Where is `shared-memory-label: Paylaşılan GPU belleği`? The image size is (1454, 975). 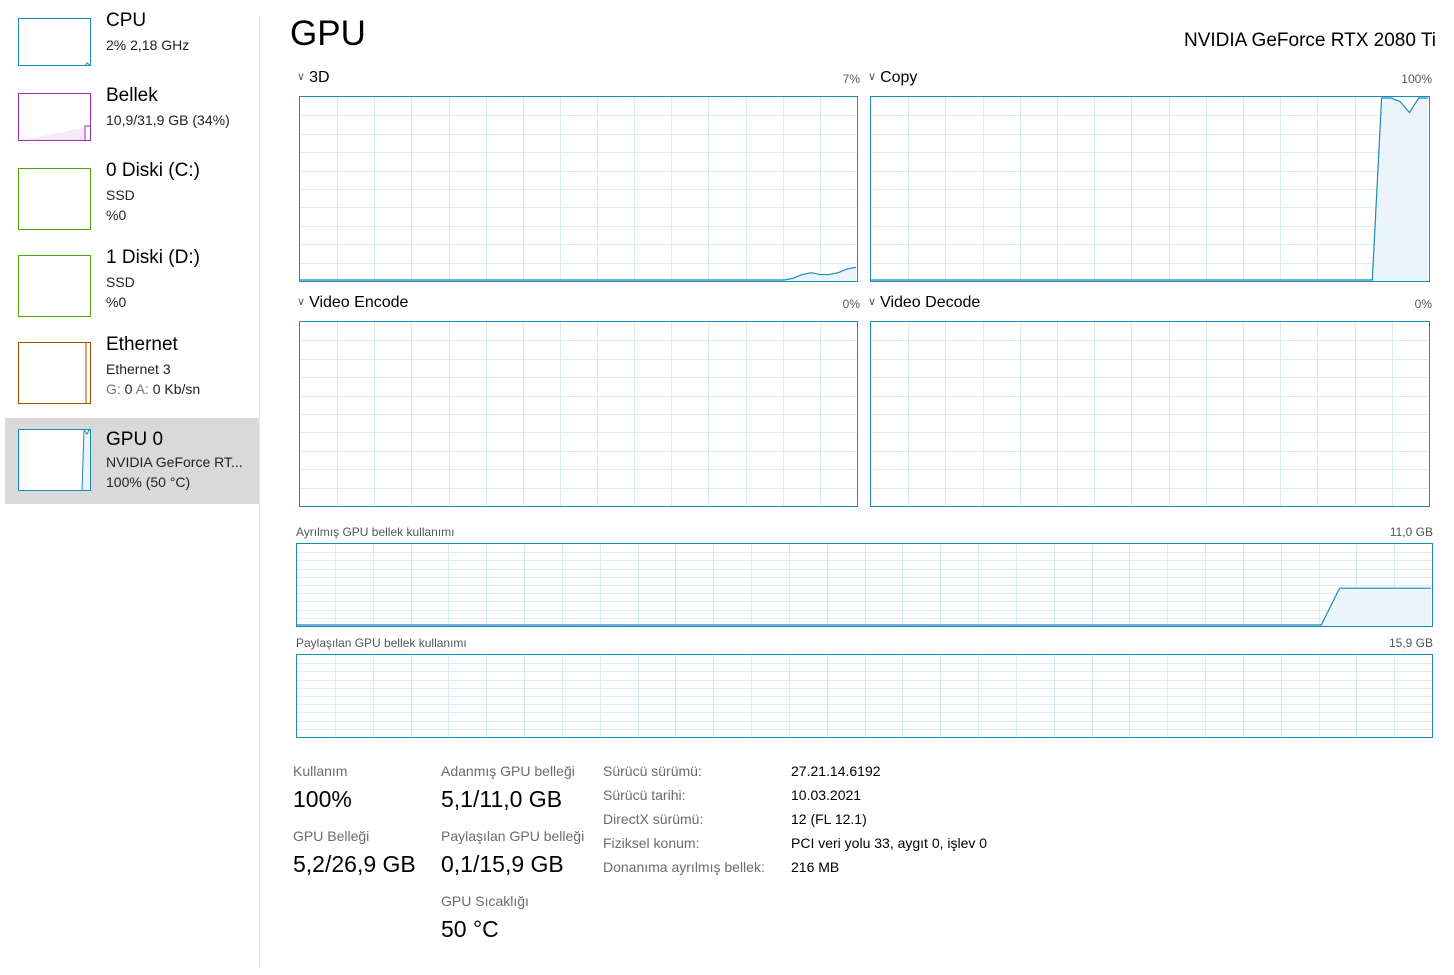
shared-memory-label: Paylaşılan GPU belleği is located at coordinates (513, 836).